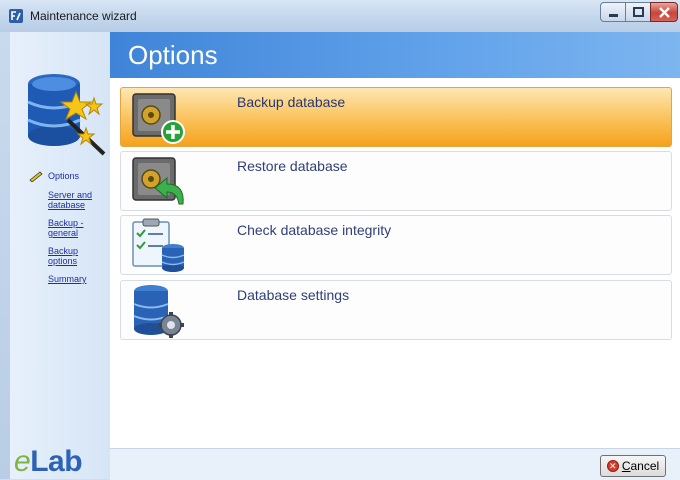  I want to click on nav-item-backup-general: Backup - general, so click(78, 228).